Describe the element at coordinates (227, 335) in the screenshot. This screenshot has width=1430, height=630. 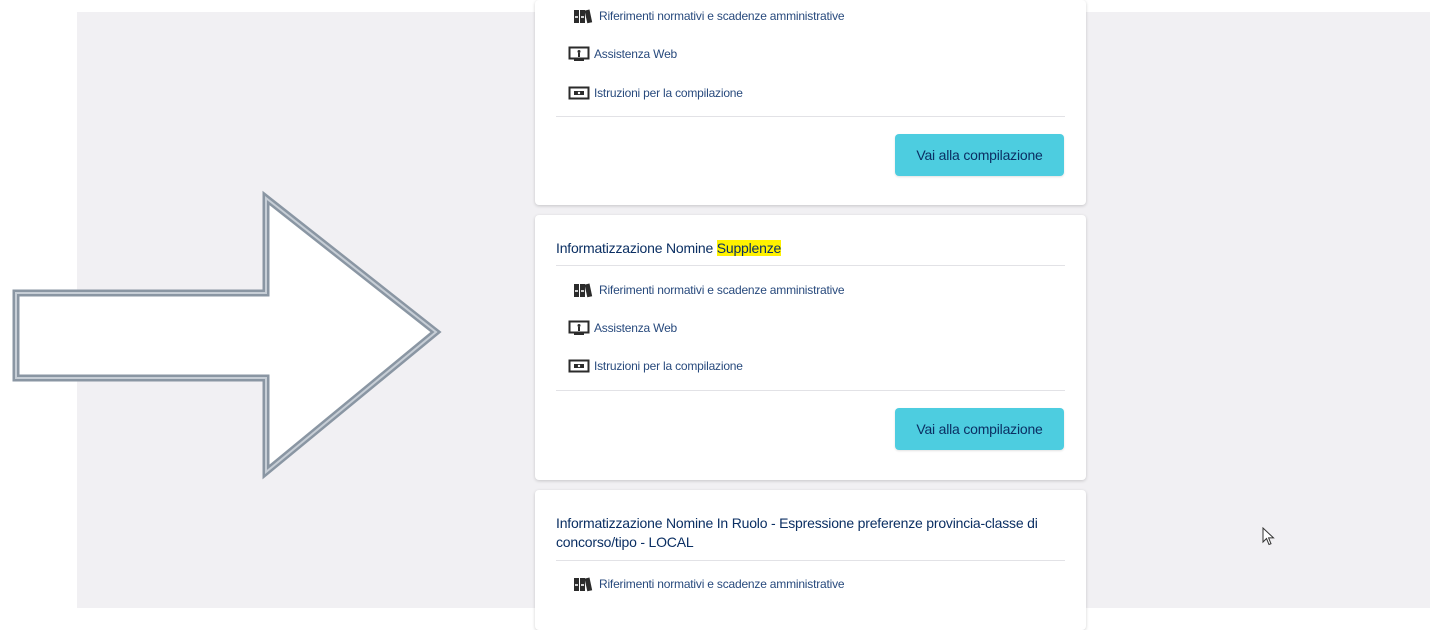
I see `pointer-arrow-icon` at that location.